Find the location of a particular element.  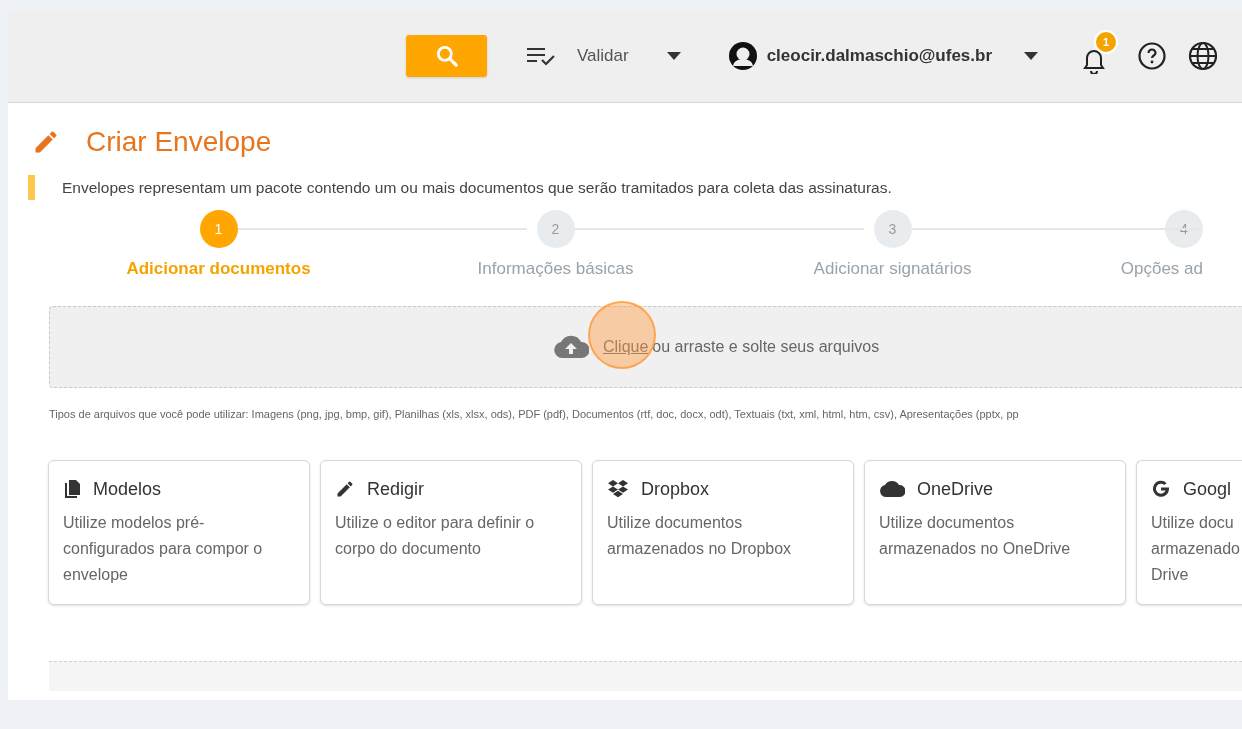

validate-menu: Validar is located at coordinates (603, 56).